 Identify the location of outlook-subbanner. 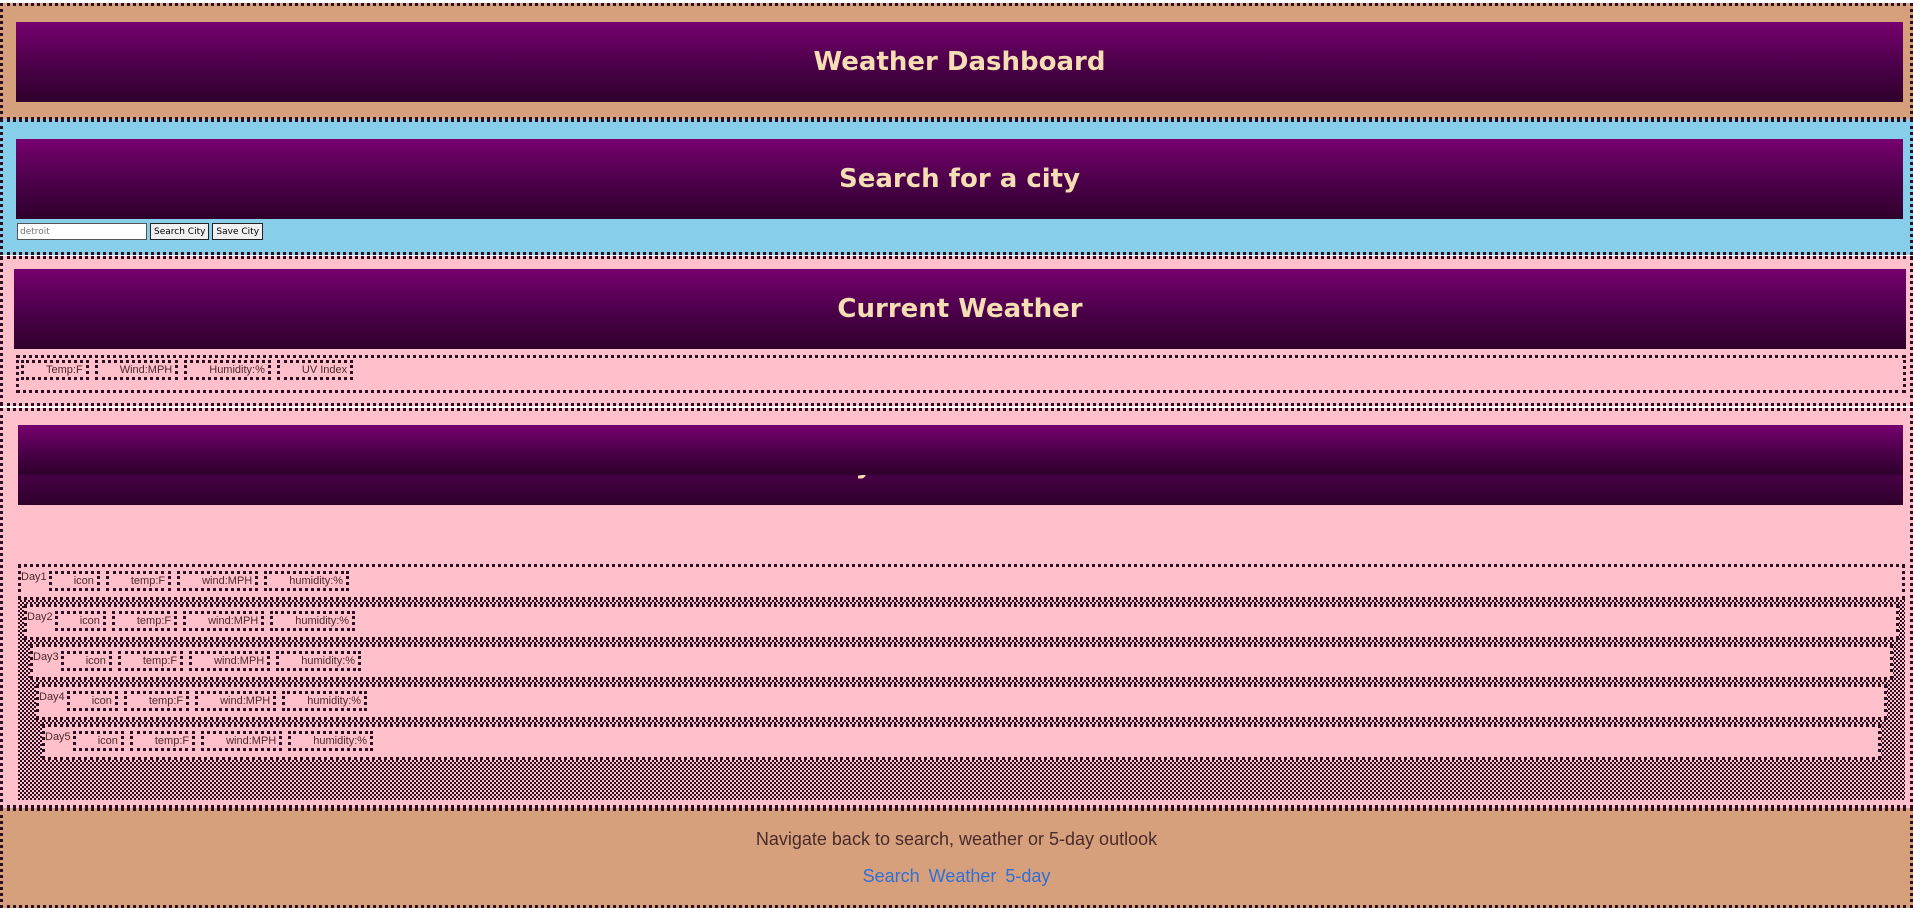
(960, 450).